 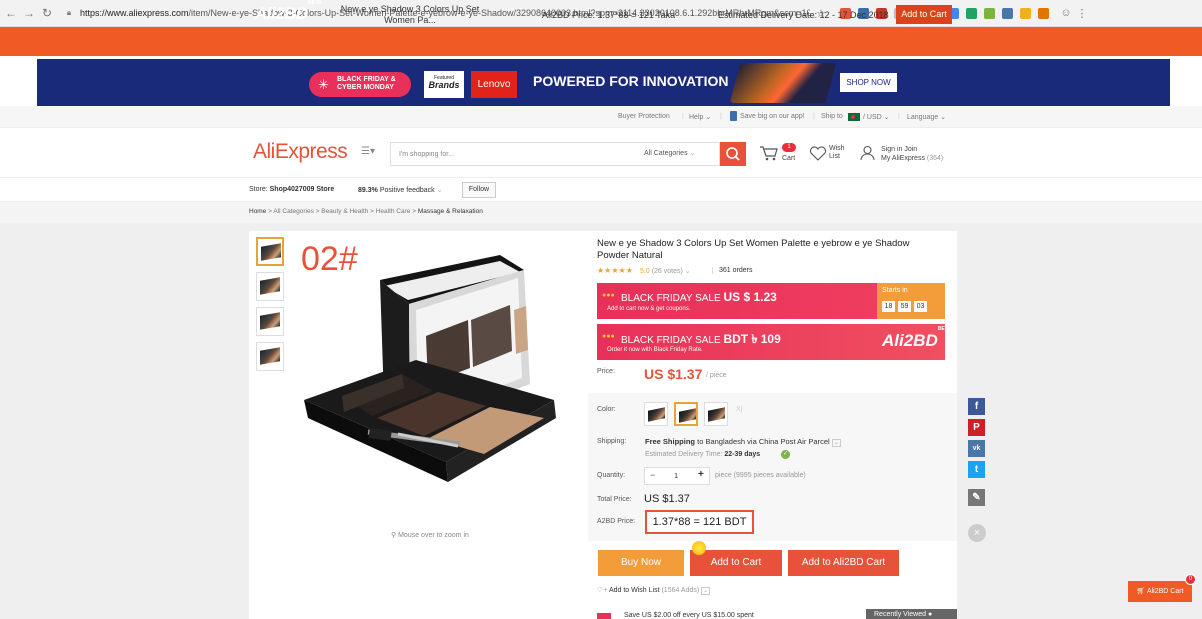 I want to click on shop-now-button: SHOP NOW, so click(x=868, y=82).